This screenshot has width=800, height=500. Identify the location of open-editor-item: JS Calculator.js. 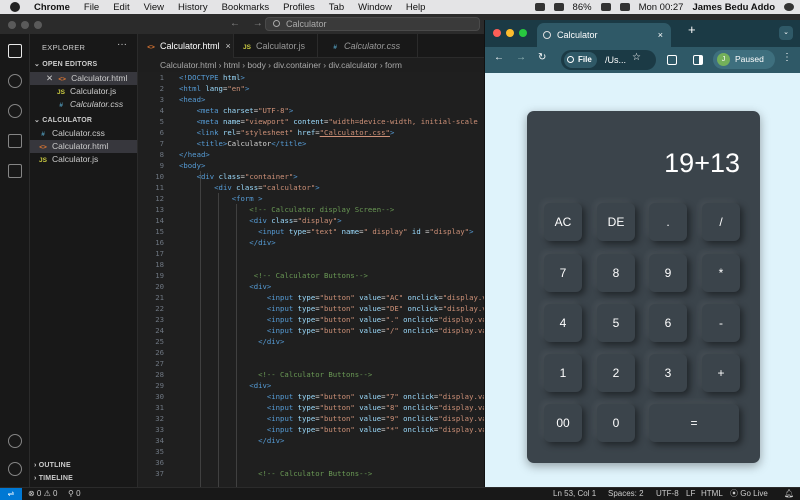
(86, 91).